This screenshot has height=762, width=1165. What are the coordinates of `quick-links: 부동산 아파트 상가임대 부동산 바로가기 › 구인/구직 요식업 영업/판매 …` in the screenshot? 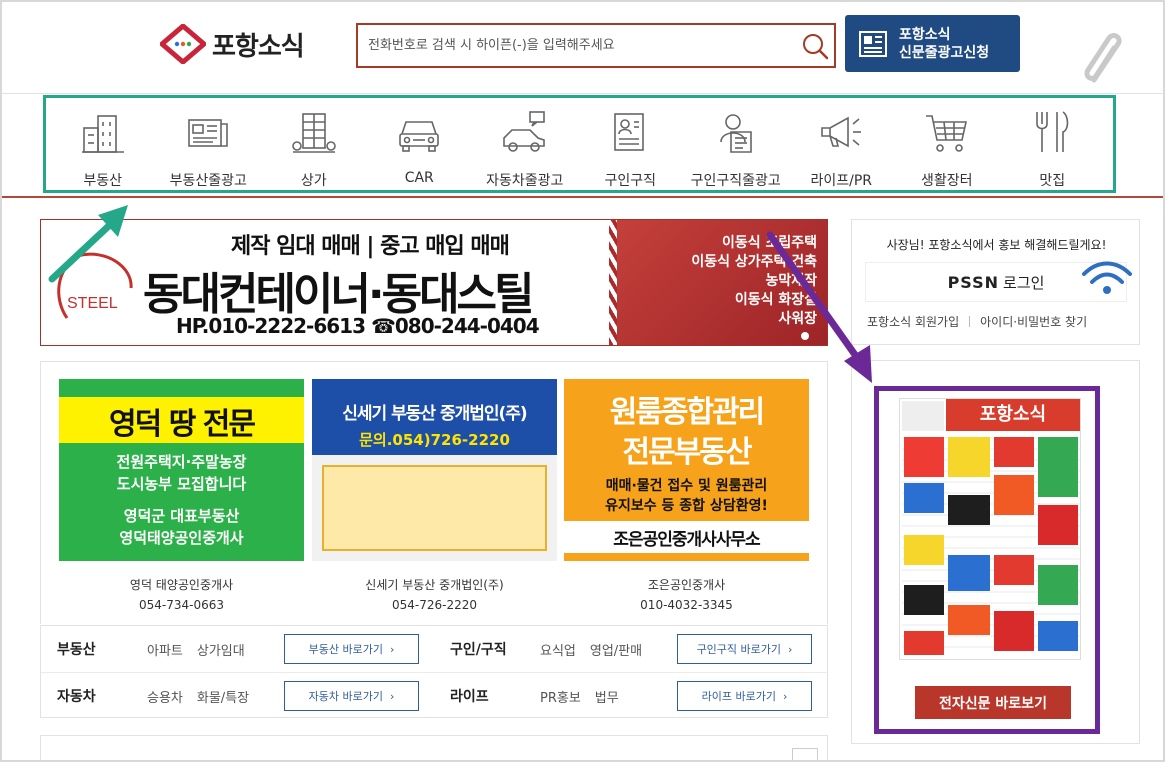 It's located at (434, 671).